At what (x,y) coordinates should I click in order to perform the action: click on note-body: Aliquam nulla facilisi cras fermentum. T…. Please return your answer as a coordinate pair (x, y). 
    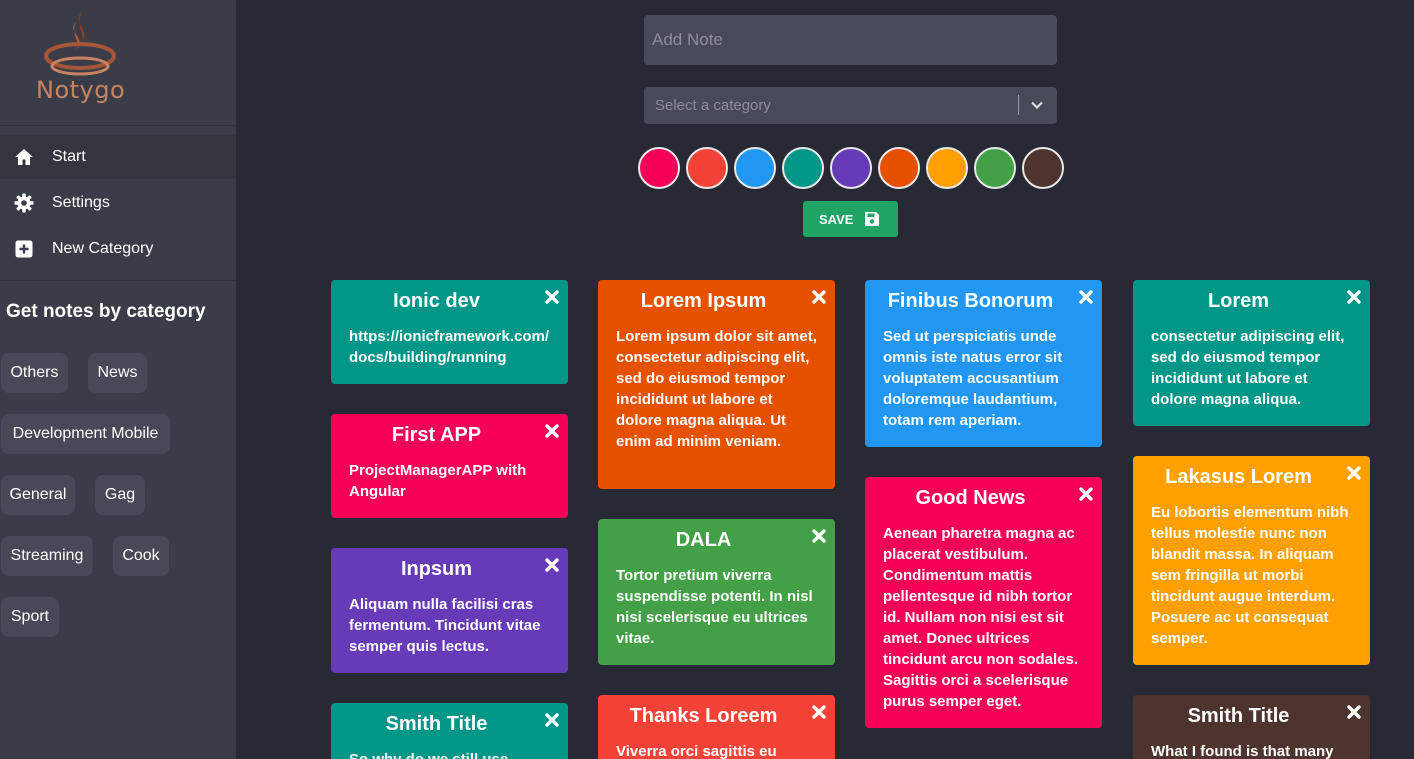
    Looking at the image, I should click on (445, 625).